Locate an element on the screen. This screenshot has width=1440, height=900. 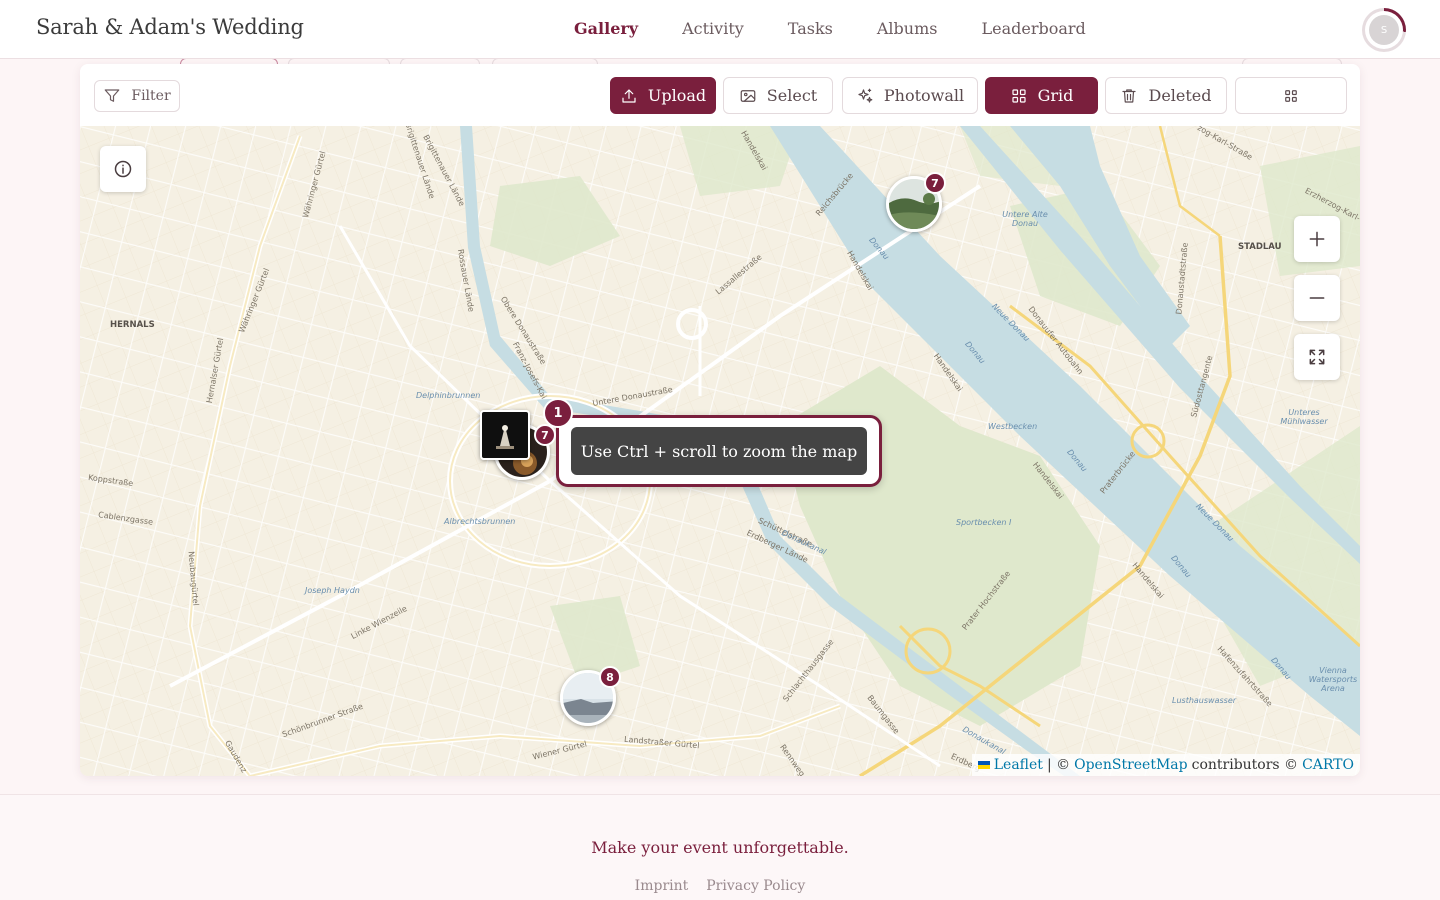
zoom-out-button is located at coordinates (1317, 298).